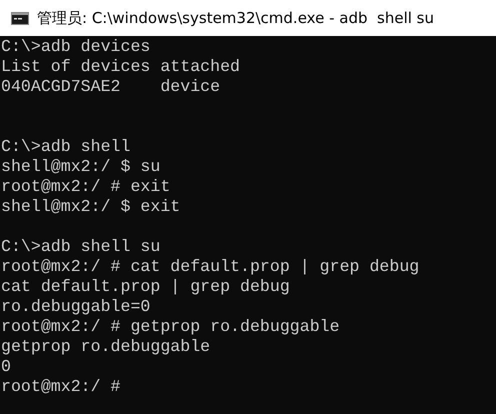 The height and width of the screenshot is (414, 496). What do you see at coordinates (170, 326) in the screenshot?
I see `console-line: root@mx2:/ # getprop ro.debuggable` at bounding box center [170, 326].